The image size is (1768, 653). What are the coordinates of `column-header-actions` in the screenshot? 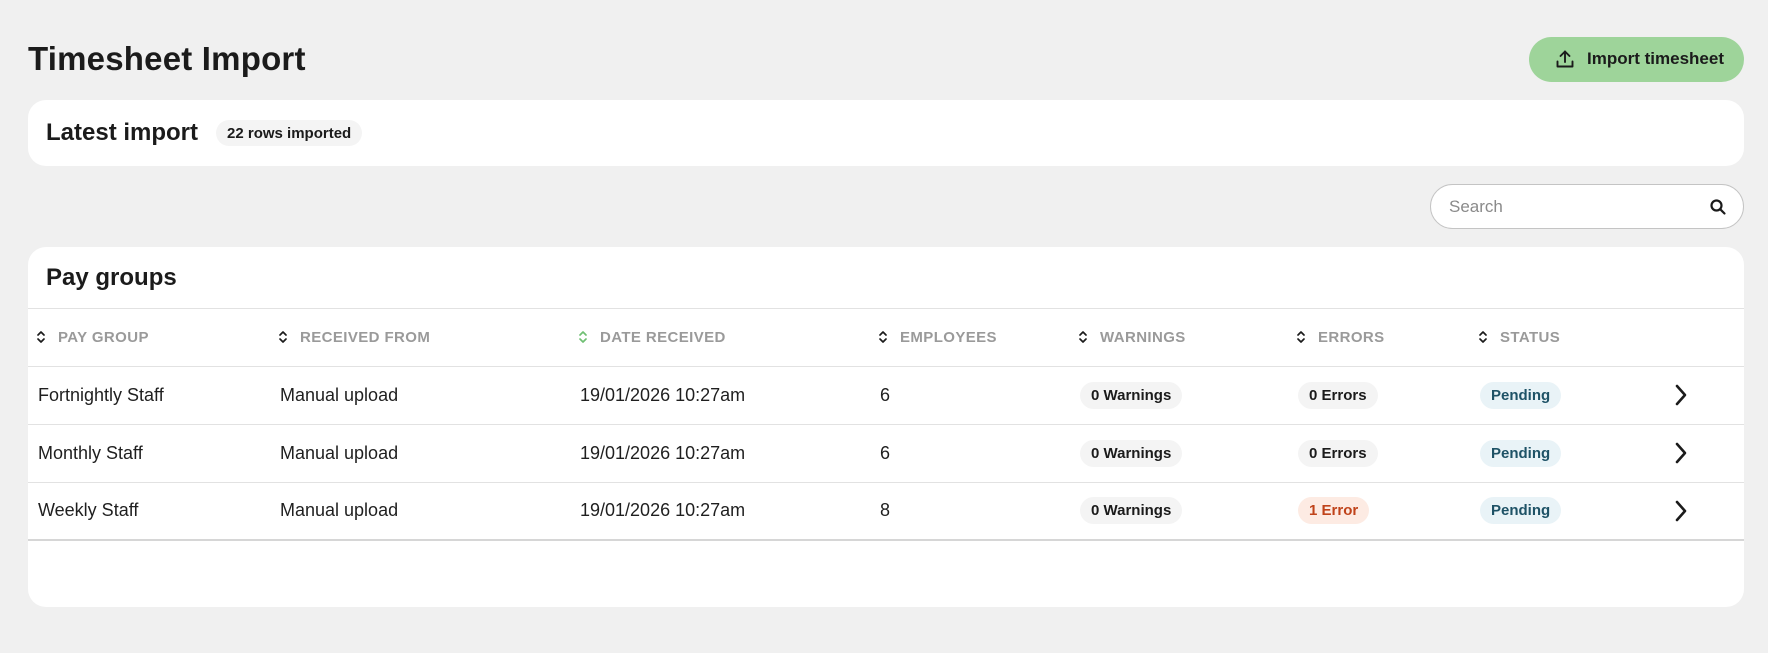 It's located at (1698, 338).